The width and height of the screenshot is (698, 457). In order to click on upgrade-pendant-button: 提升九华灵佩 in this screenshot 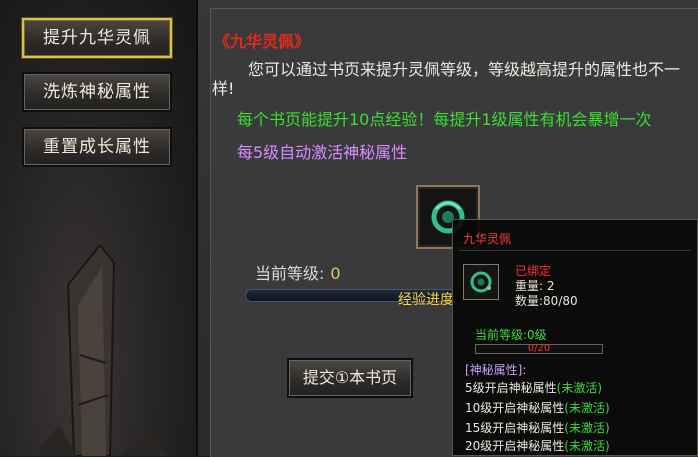, I will do `click(97, 38)`.